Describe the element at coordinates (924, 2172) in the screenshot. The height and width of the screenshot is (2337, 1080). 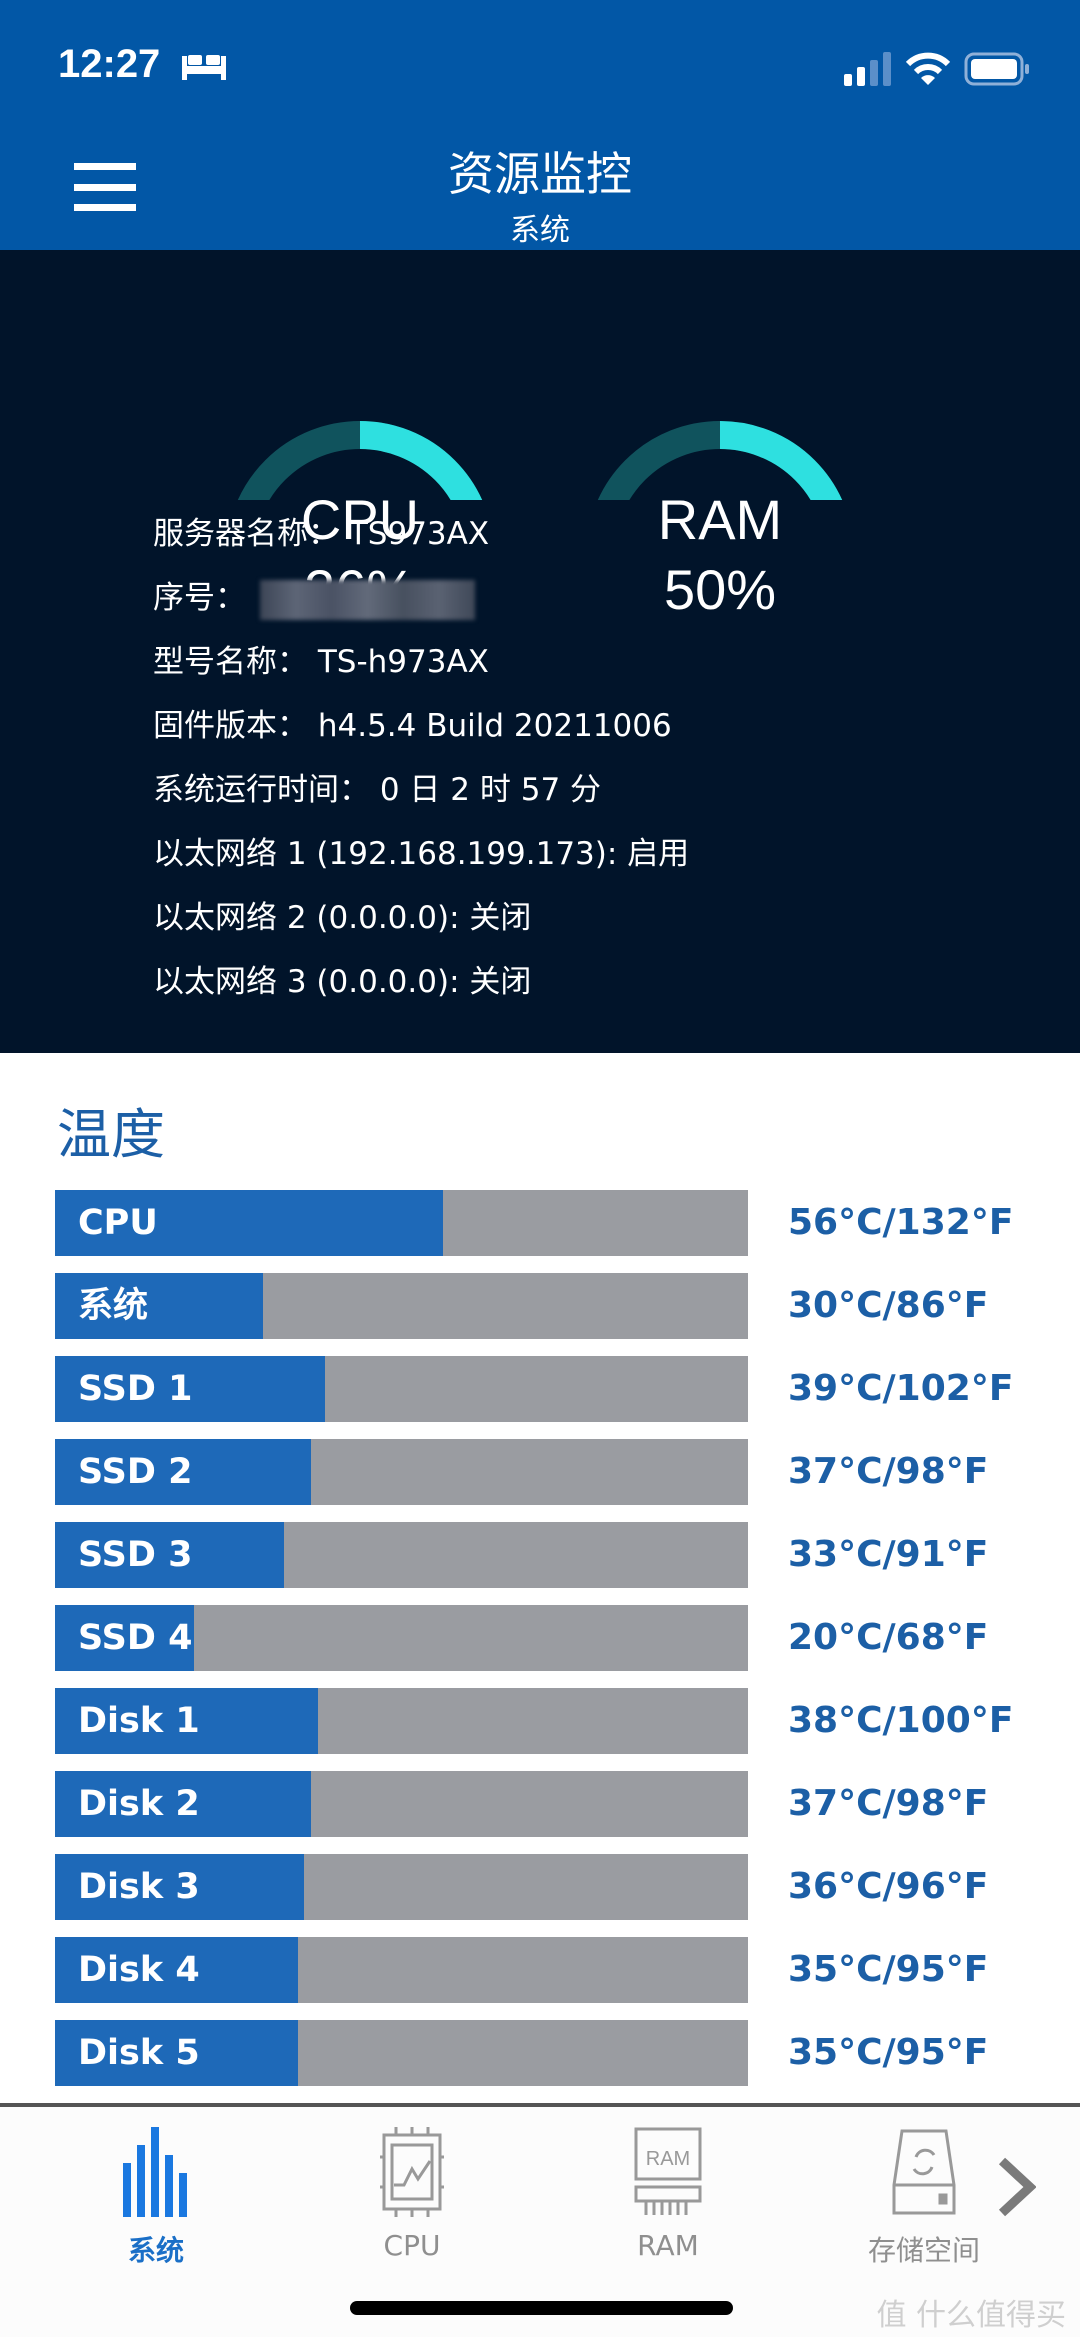
I see `storage-drive-icon` at that location.